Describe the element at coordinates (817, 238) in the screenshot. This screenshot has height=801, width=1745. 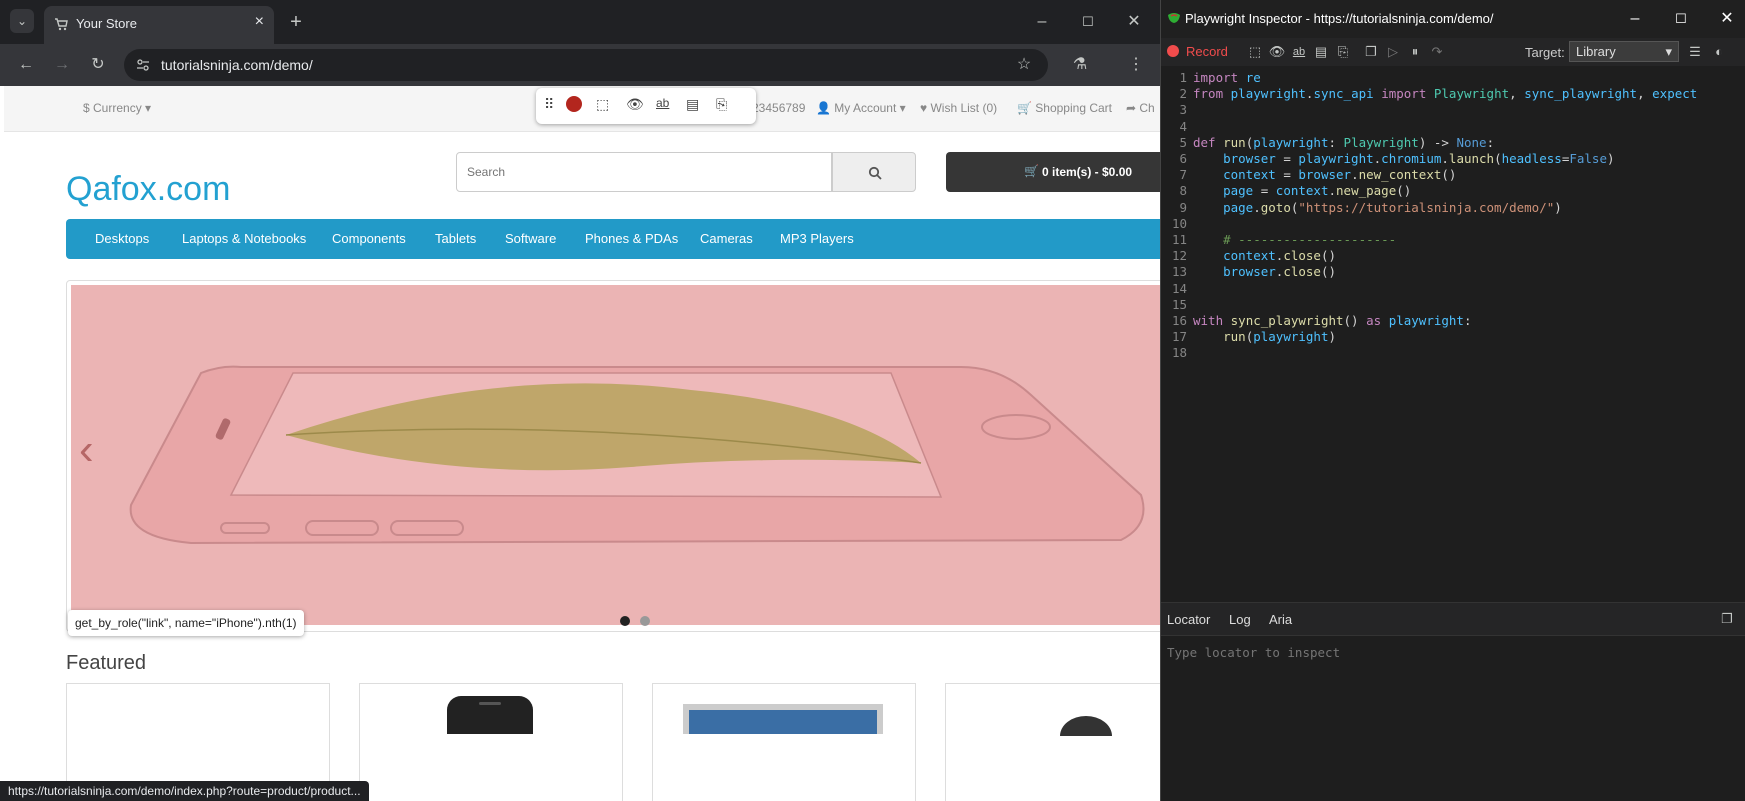
I see `nav-mp3-players: MP3 Players` at that location.